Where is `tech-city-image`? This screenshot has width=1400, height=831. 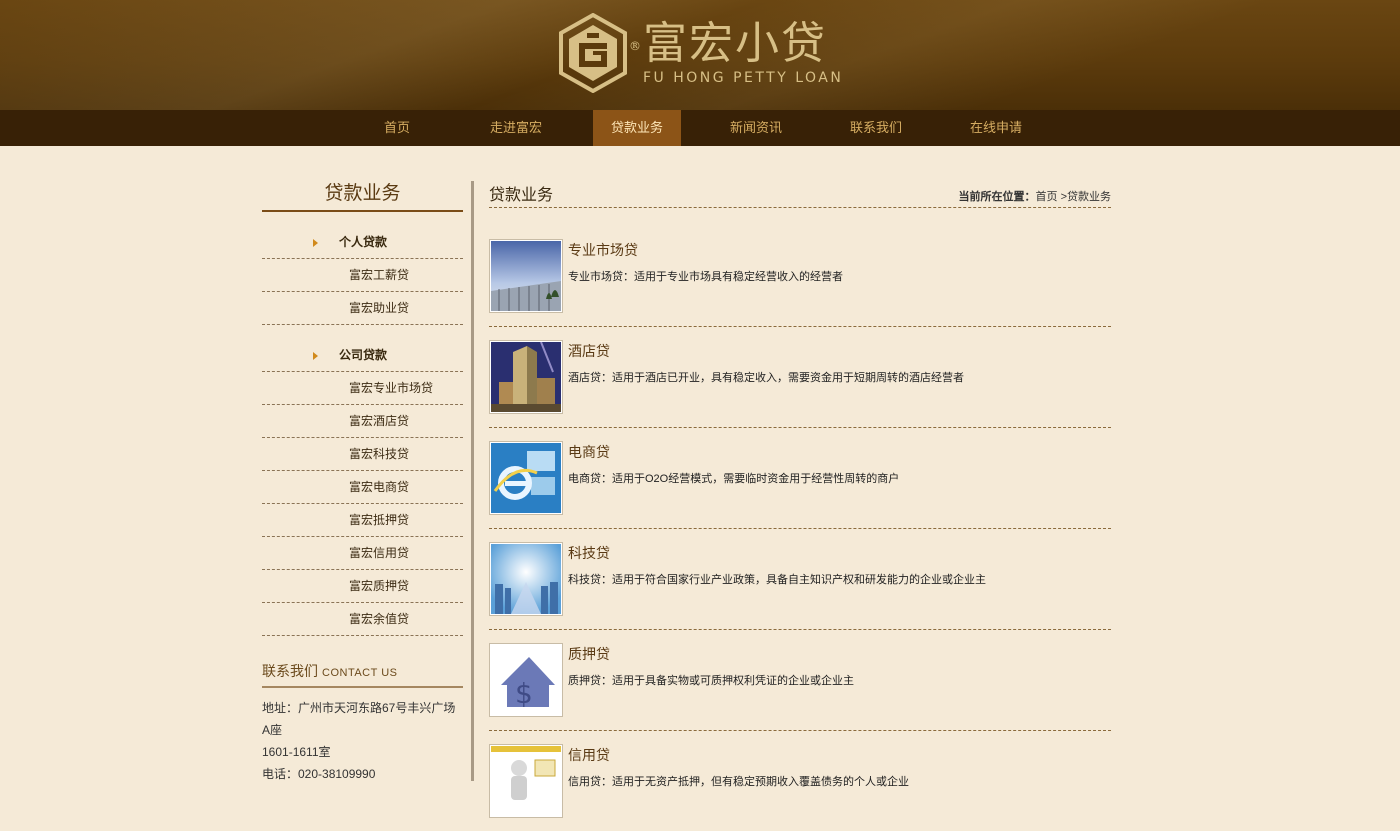 tech-city-image is located at coordinates (526, 579).